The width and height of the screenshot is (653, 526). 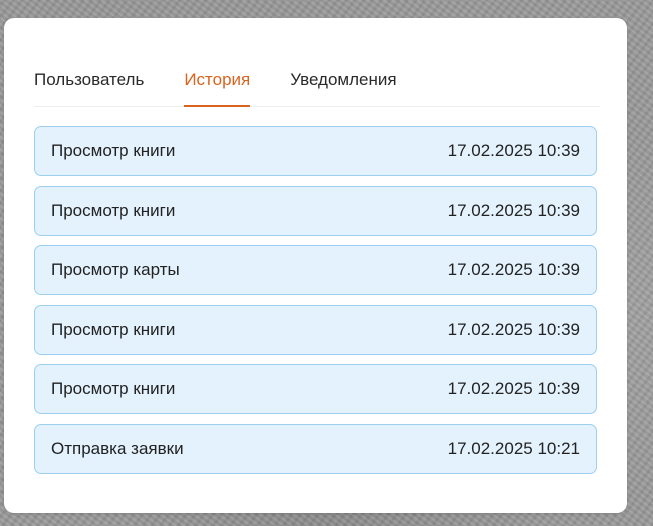 What do you see at coordinates (343, 79) in the screenshot?
I see `tab-notifications-label: Уведомления` at bounding box center [343, 79].